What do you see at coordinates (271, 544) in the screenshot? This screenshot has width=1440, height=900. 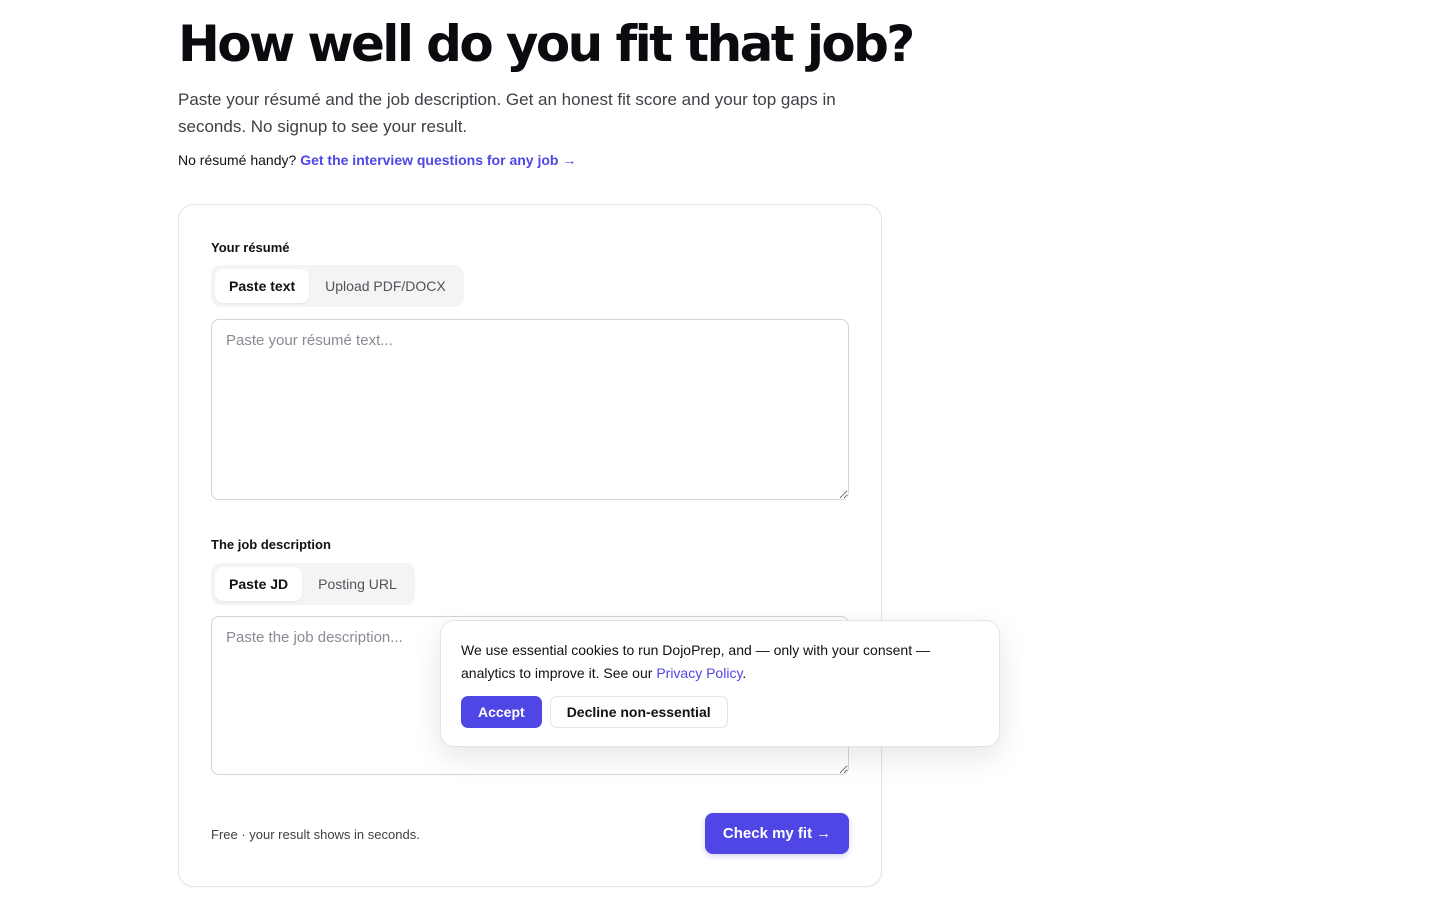 I see `job-description-label: The job description` at bounding box center [271, 544].